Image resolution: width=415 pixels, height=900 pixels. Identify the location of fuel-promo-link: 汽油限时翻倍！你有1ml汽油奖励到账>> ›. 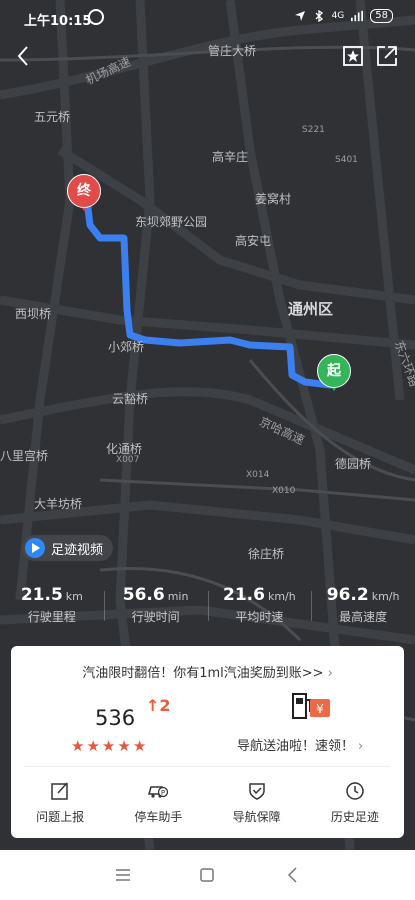
(207, 671).